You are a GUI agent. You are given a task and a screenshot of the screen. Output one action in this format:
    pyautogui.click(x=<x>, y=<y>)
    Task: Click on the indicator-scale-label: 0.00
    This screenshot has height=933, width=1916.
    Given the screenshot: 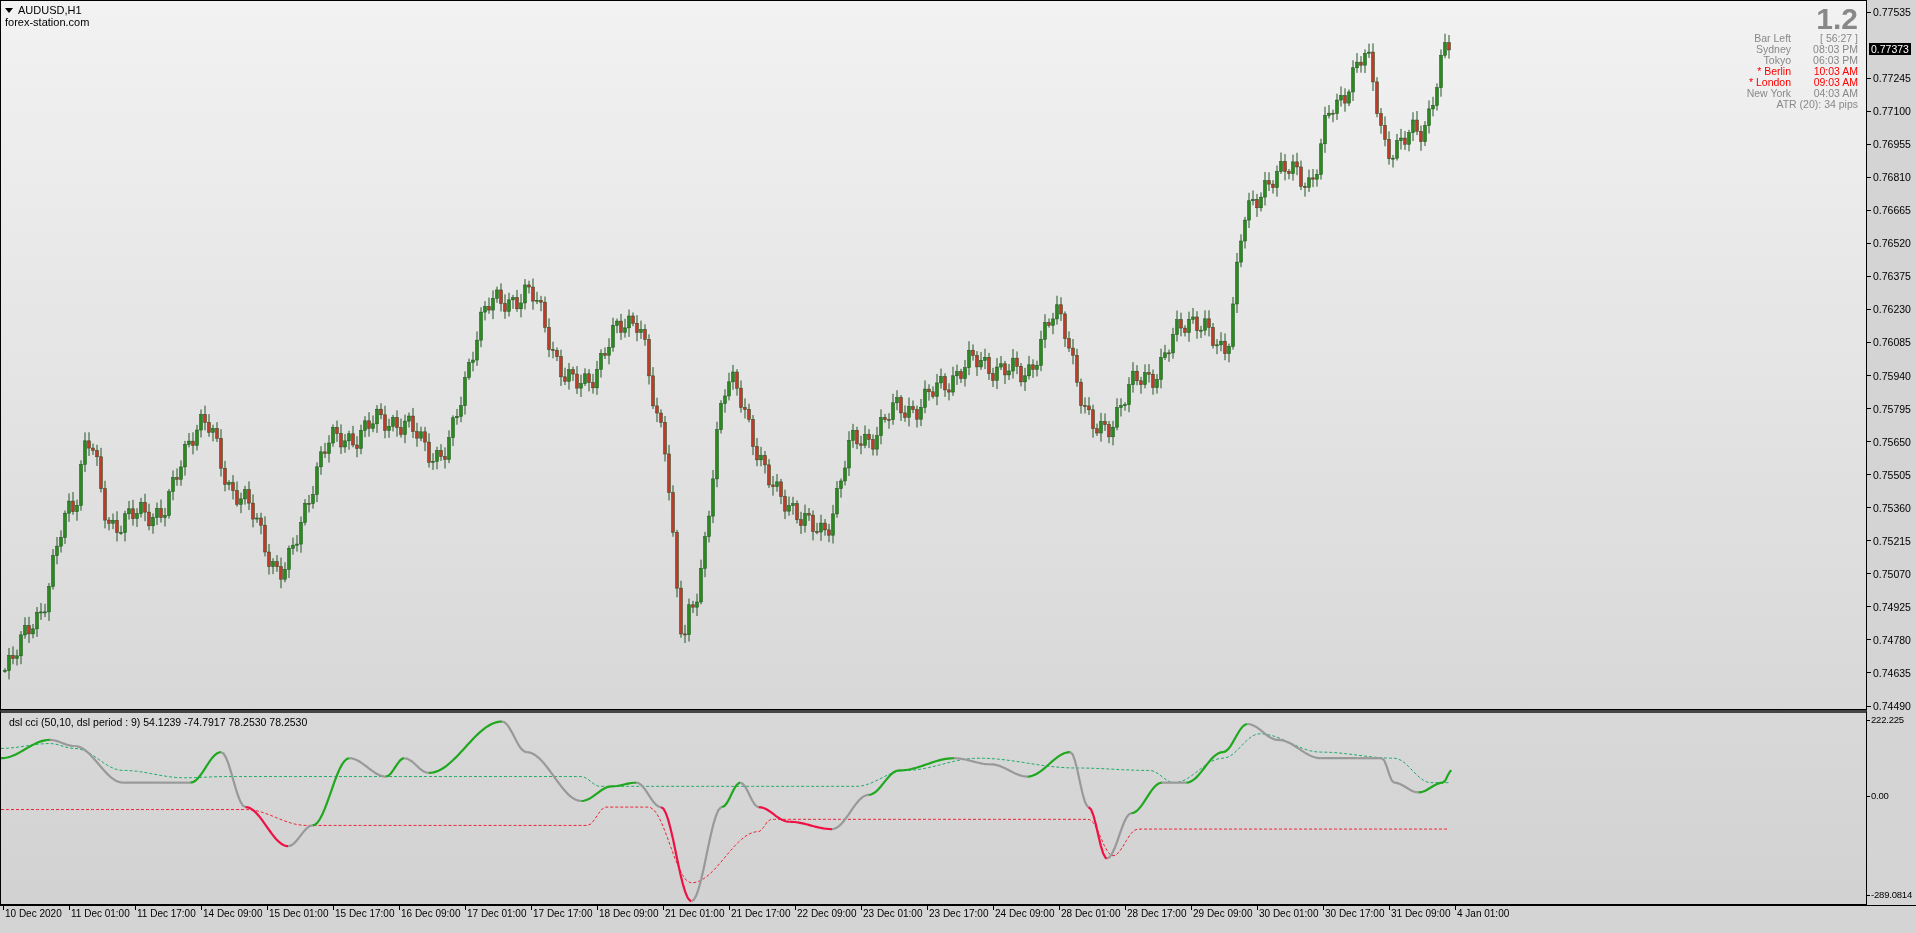 What is the action you would take?
    pyautogui.click(x=1878, y=796)
    